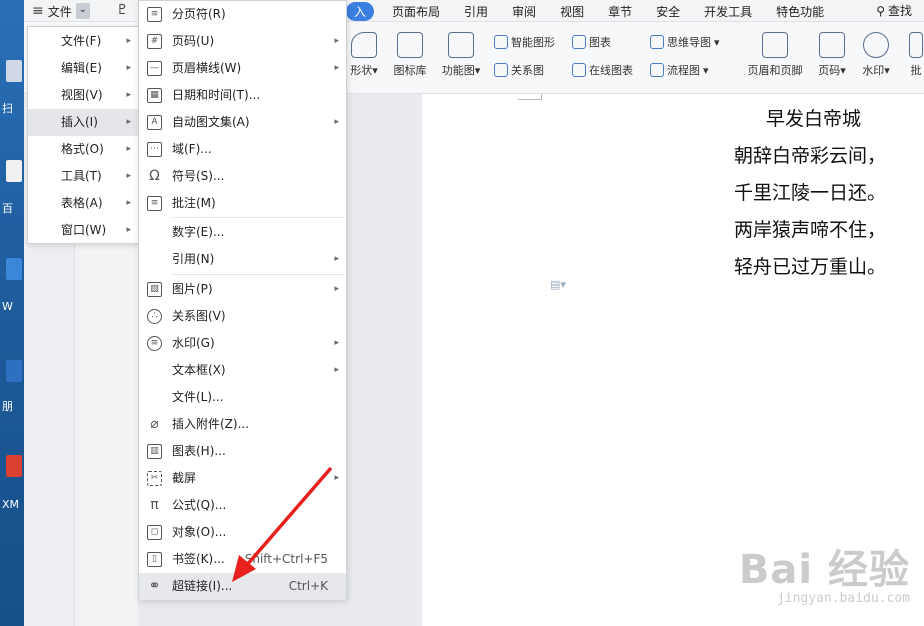 Image resolution: width=924 pixels, height=626 pixels. What do you see at coordinates (242, 559) in the screenshot?
I see `menu-item-bookmark: ▯ 书签(K)... Shift+Ctrl+F5` at bounding box center [242, 559].